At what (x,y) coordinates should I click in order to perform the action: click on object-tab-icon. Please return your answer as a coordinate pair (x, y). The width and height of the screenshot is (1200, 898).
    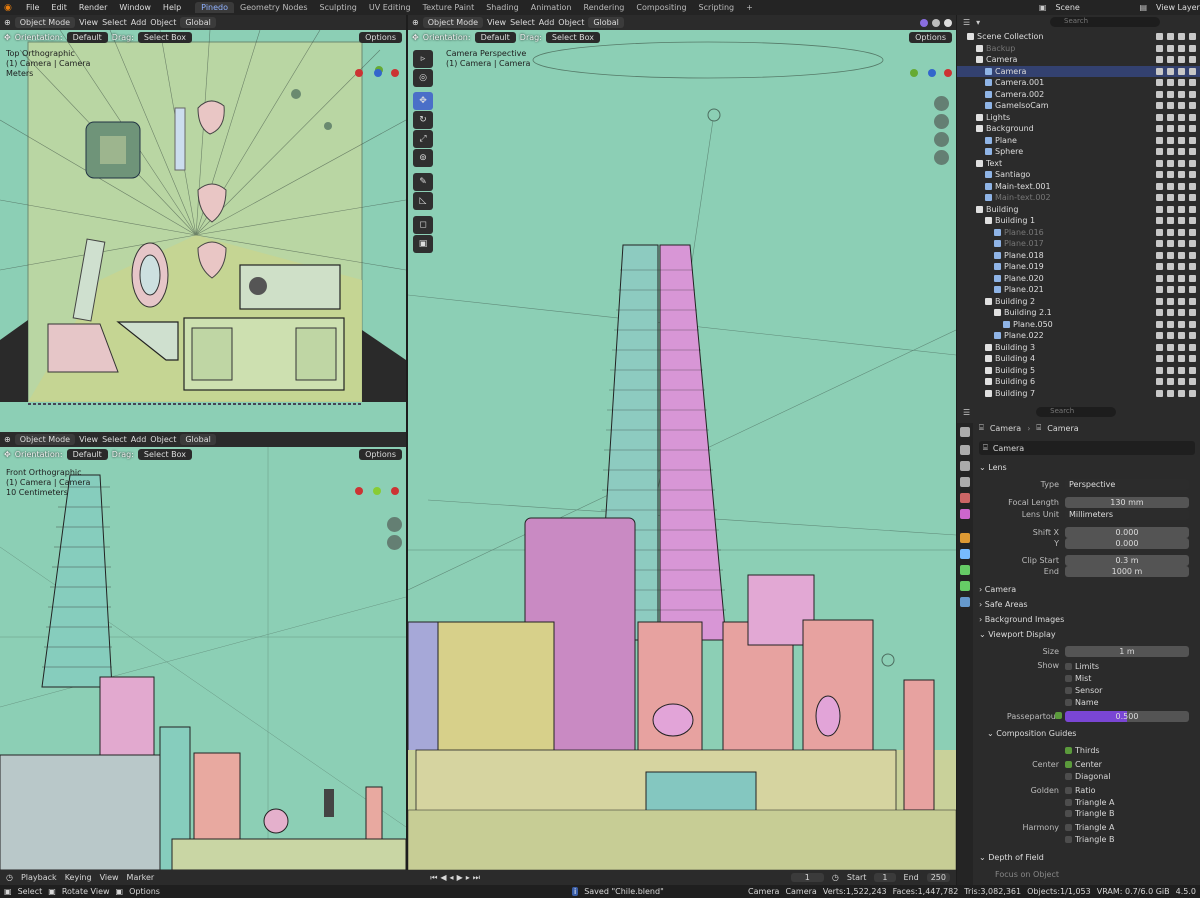
    Looking at the image, I should click on (965, 538).